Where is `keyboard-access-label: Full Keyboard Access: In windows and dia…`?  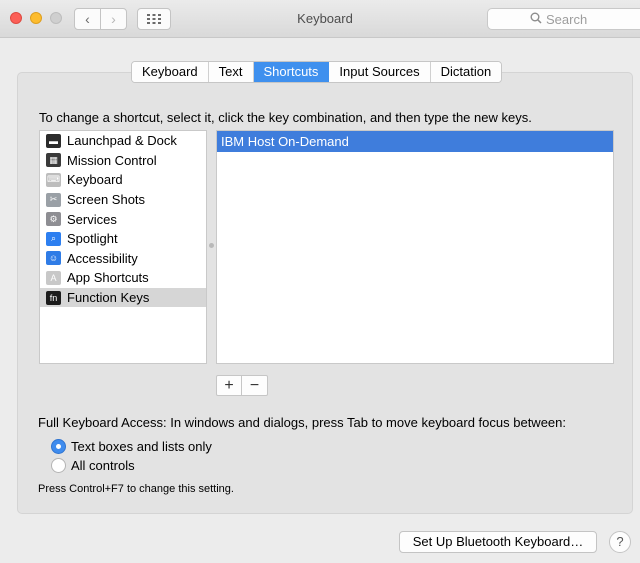
keyboard-access-label: Full Keyboard Access: In windows and dia… is located at coordinates (302, 422).